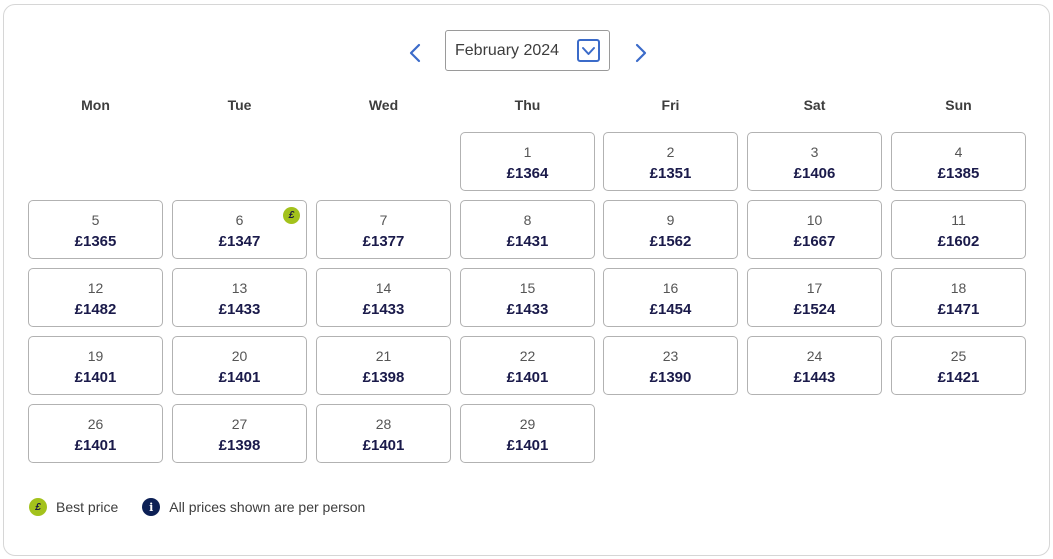  What do you see at coordinates (95, 424) in the screenshot?
I see `day-number: 26` at bounding box center [95, 424].